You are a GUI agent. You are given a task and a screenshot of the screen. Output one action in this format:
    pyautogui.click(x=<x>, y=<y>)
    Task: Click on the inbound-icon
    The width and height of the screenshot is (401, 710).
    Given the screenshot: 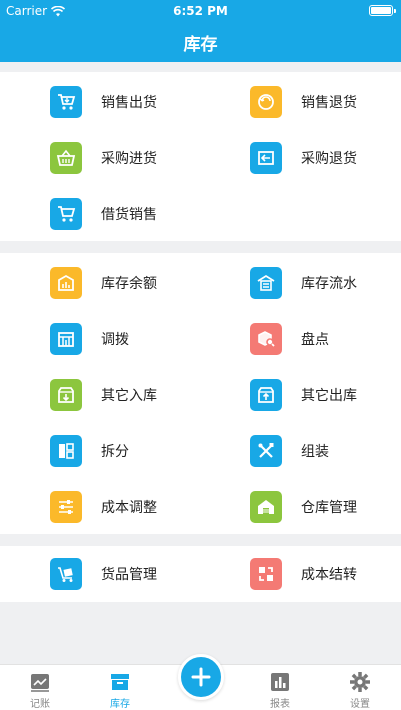 What is the action you would take?
    pyautogui.click(x=66, y=395)
    